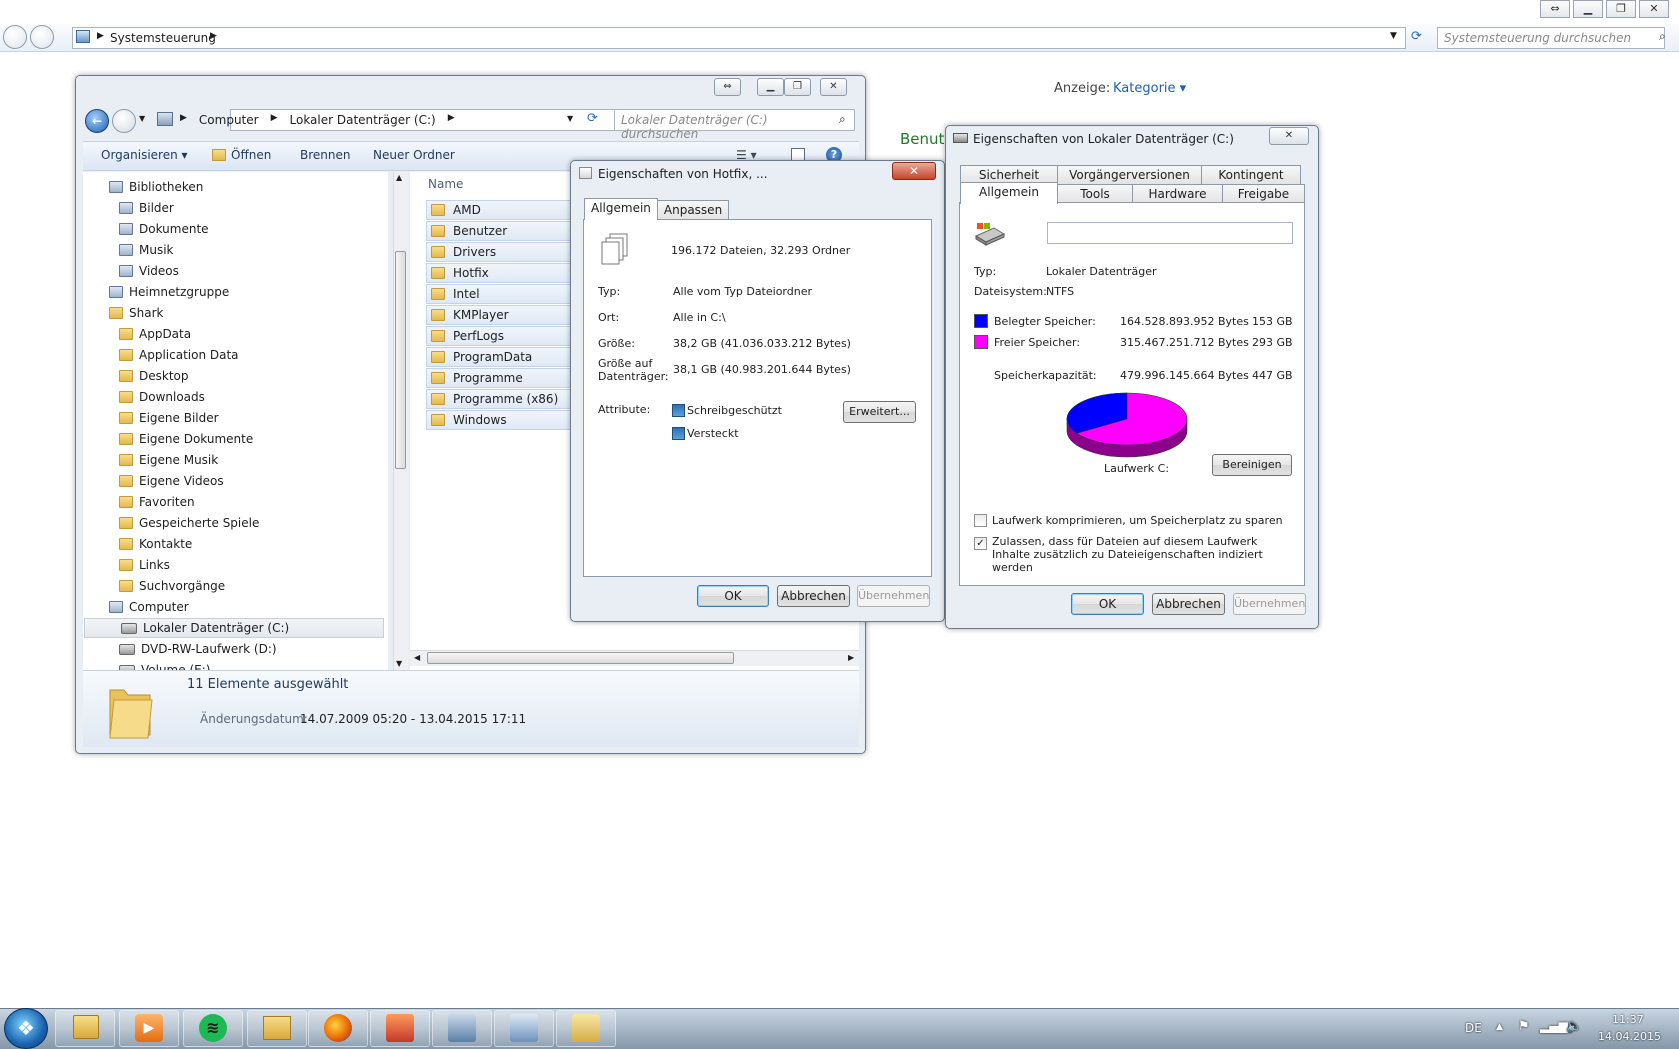 The width and height of the screenshot is (1679, 1049). I want to click on control-panel-search-input: Systemsteuerung durchsuchen, so click(1551, 38).